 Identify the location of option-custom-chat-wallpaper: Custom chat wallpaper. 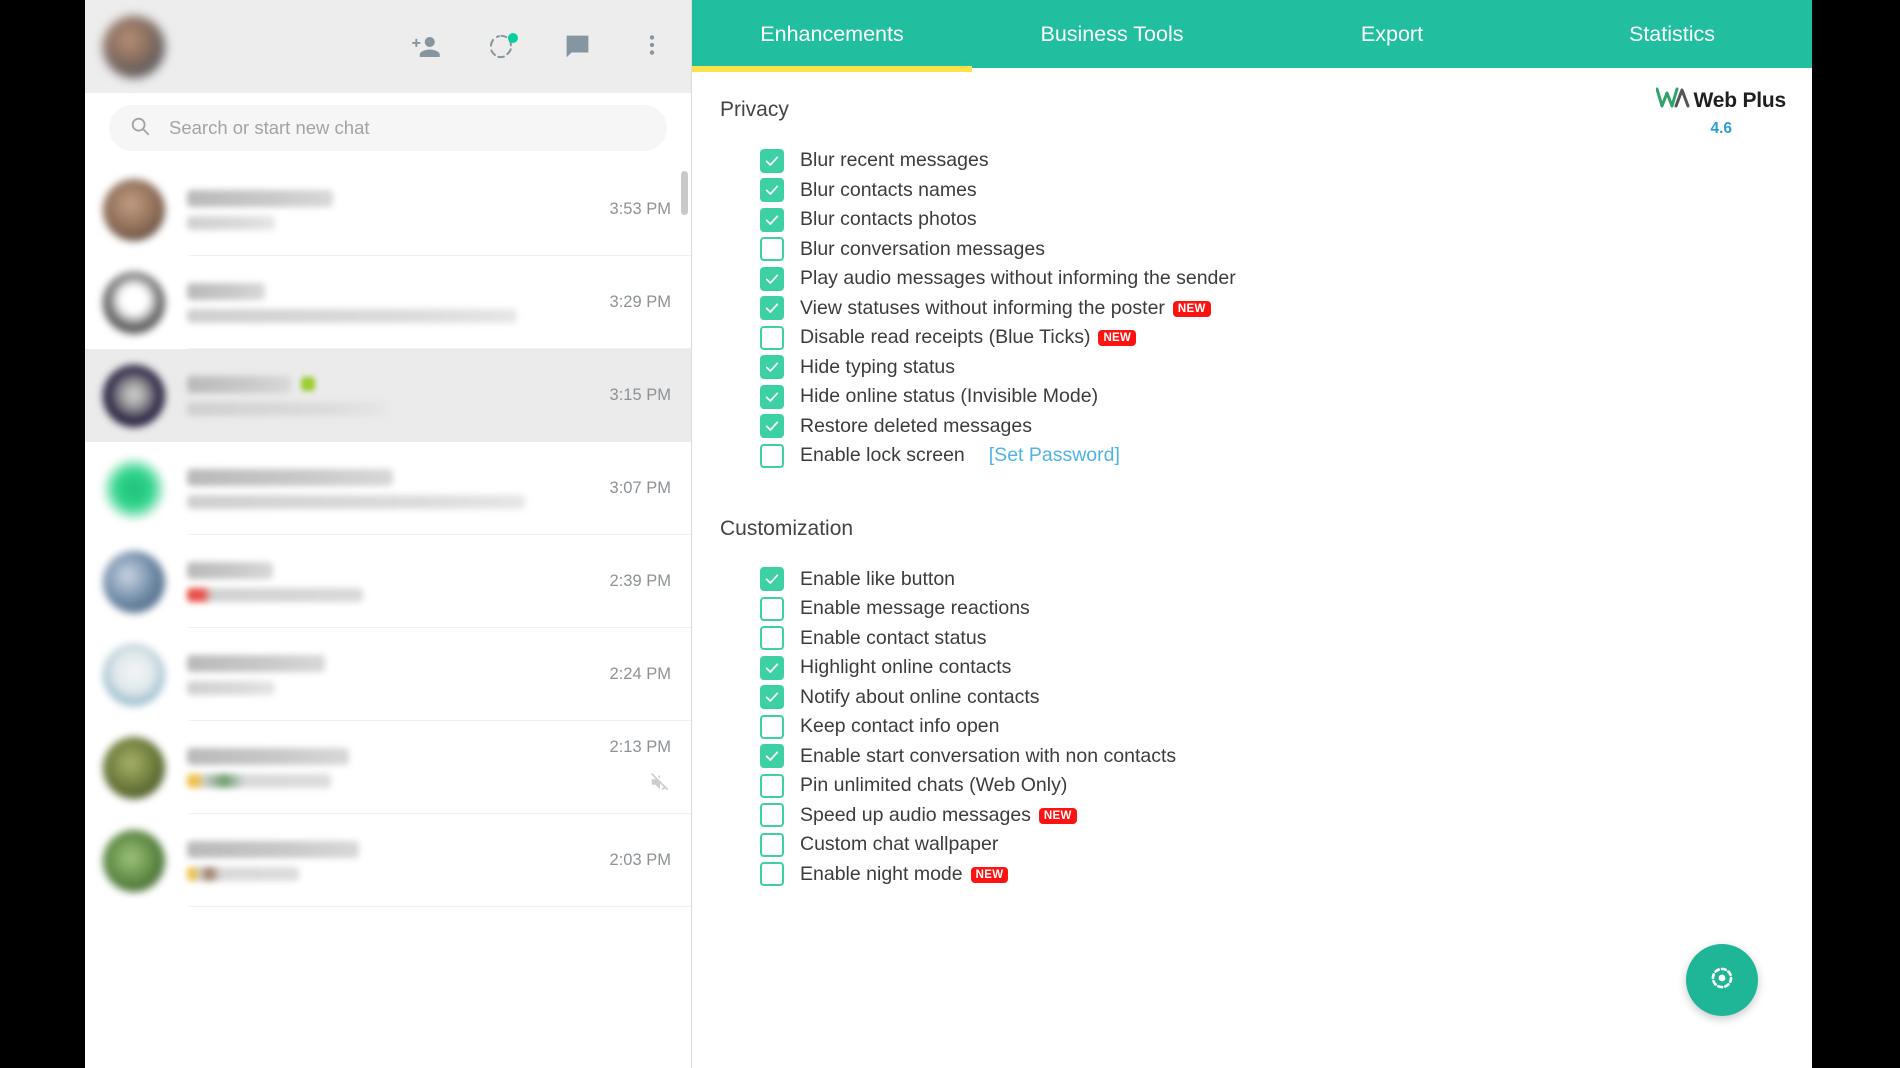
(1286, 845).